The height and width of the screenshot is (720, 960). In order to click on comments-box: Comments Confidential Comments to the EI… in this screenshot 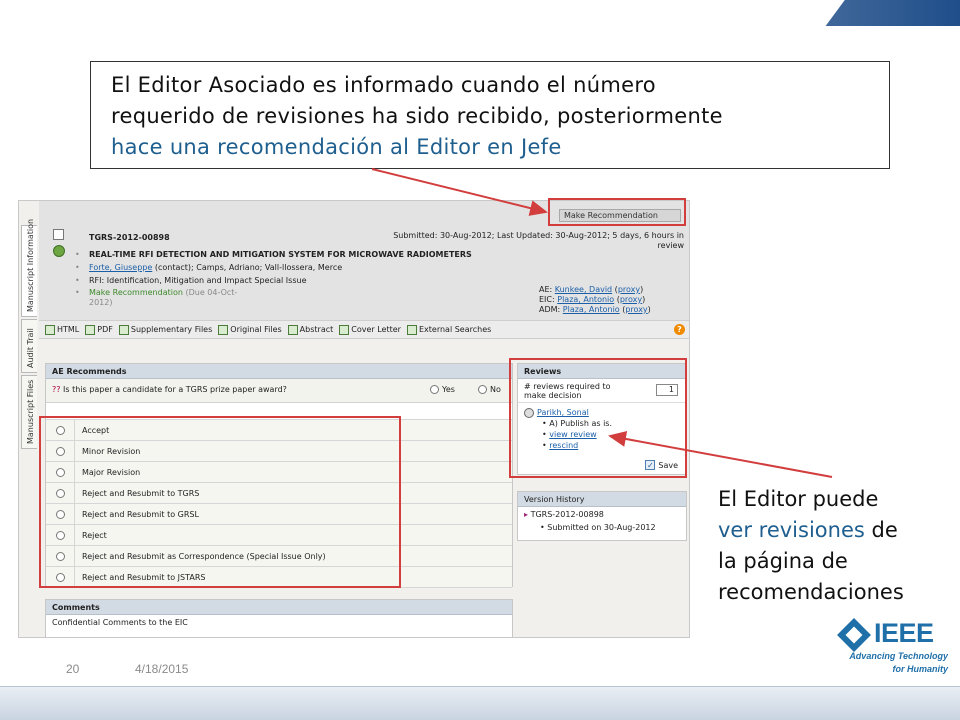, I will do `click(279, 618)`.